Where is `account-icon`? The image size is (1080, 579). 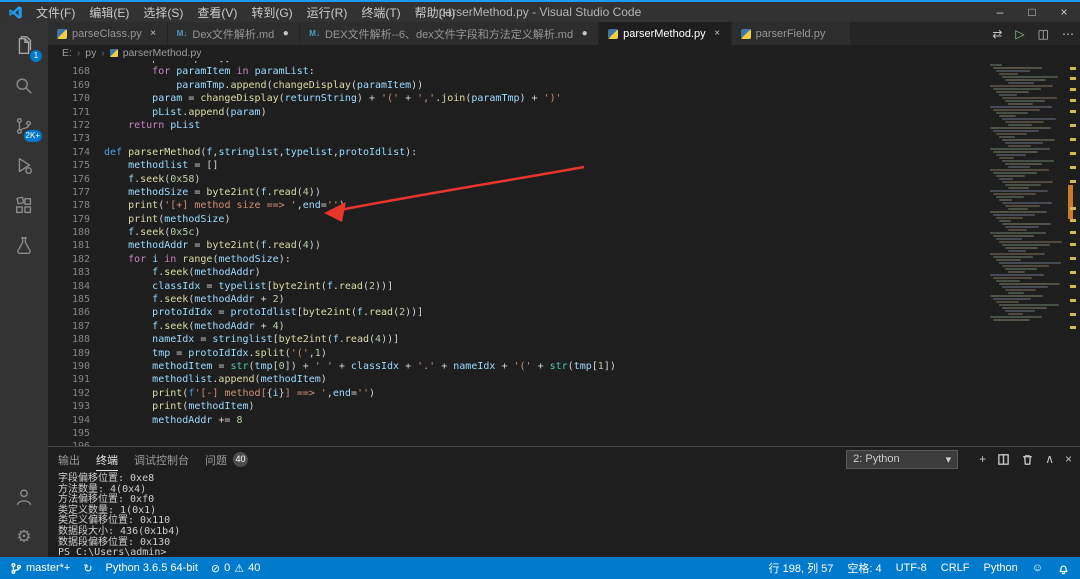
account-icon is located at coordinates (24, 497).